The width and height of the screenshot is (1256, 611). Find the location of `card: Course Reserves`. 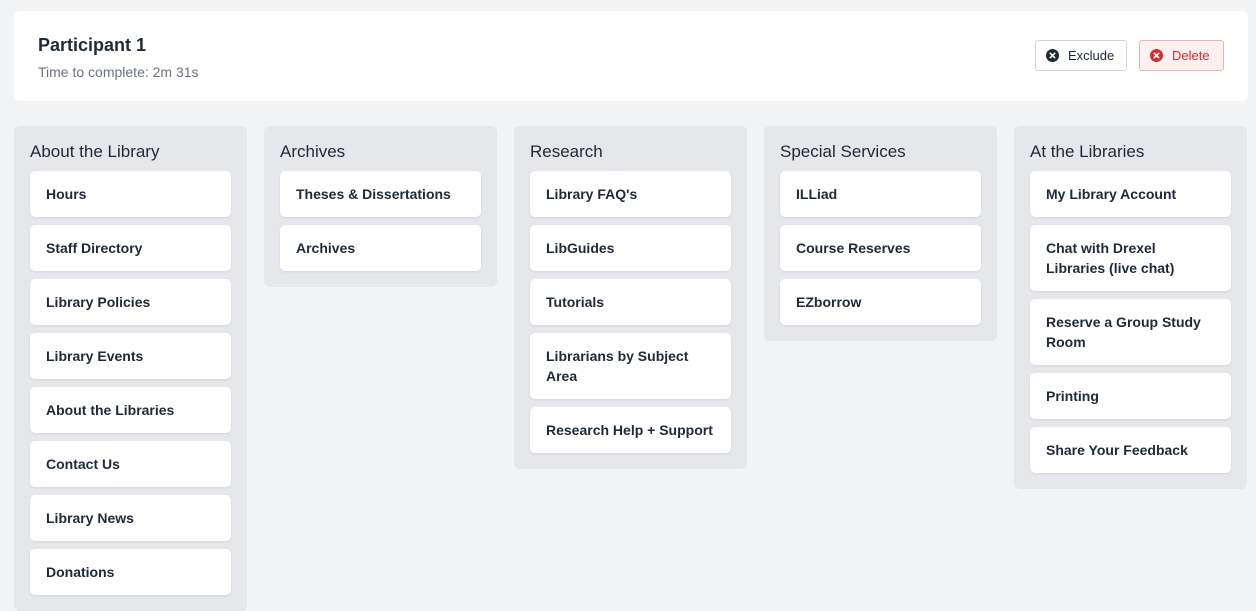

card: Course Reserves is located at coordinates (880, 248).